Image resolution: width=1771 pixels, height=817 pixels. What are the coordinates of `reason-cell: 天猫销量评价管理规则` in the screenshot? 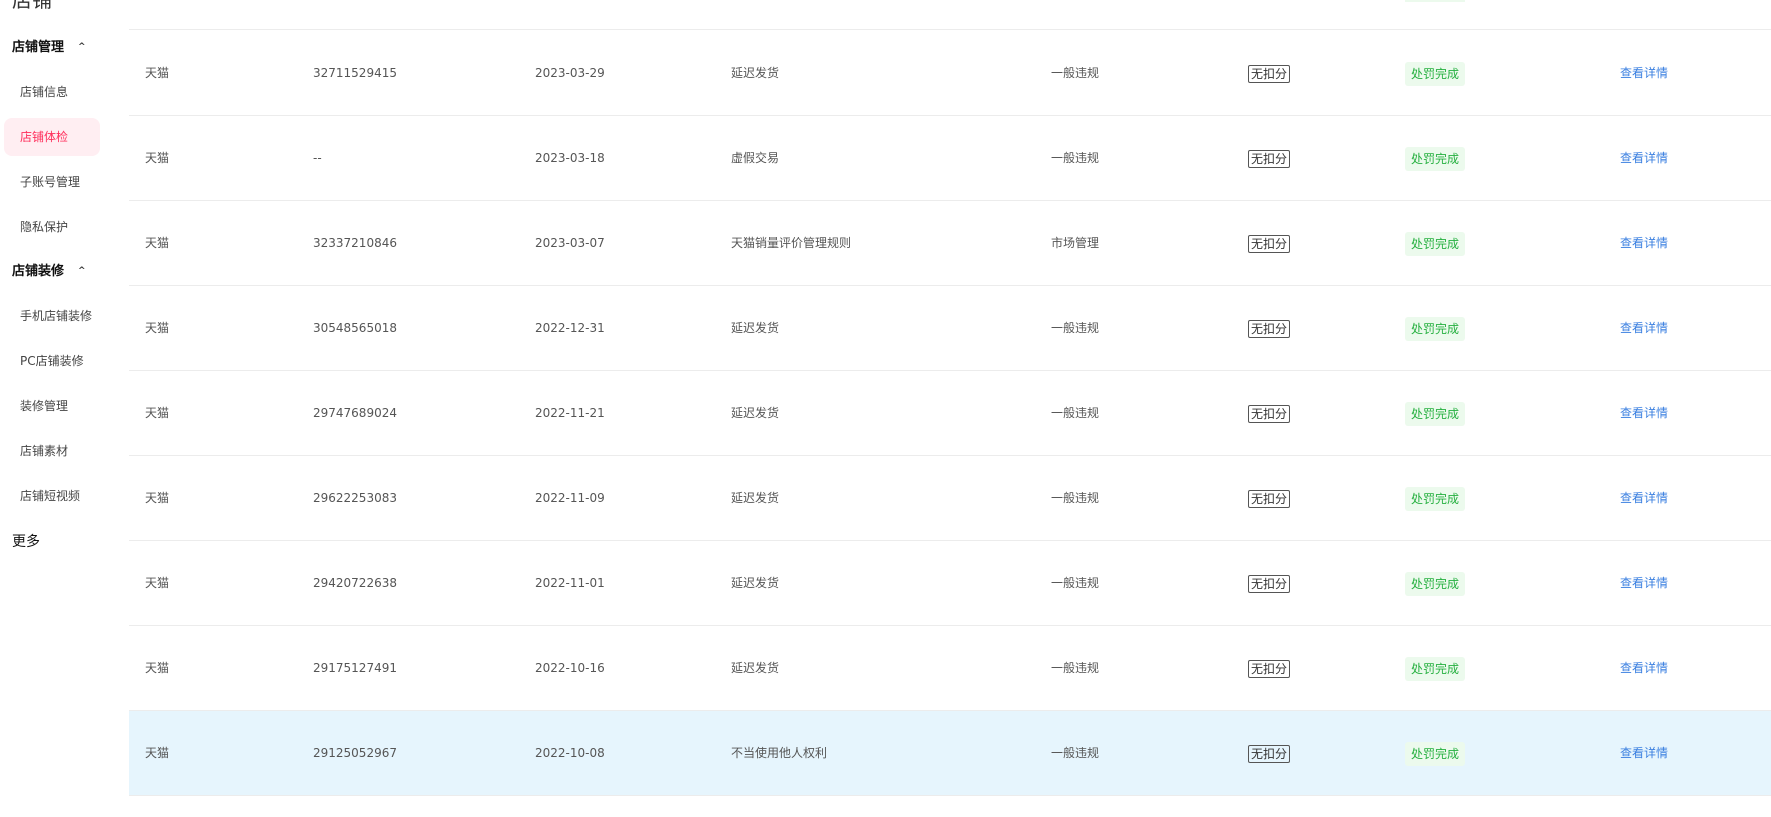 It's located at (791, 243).